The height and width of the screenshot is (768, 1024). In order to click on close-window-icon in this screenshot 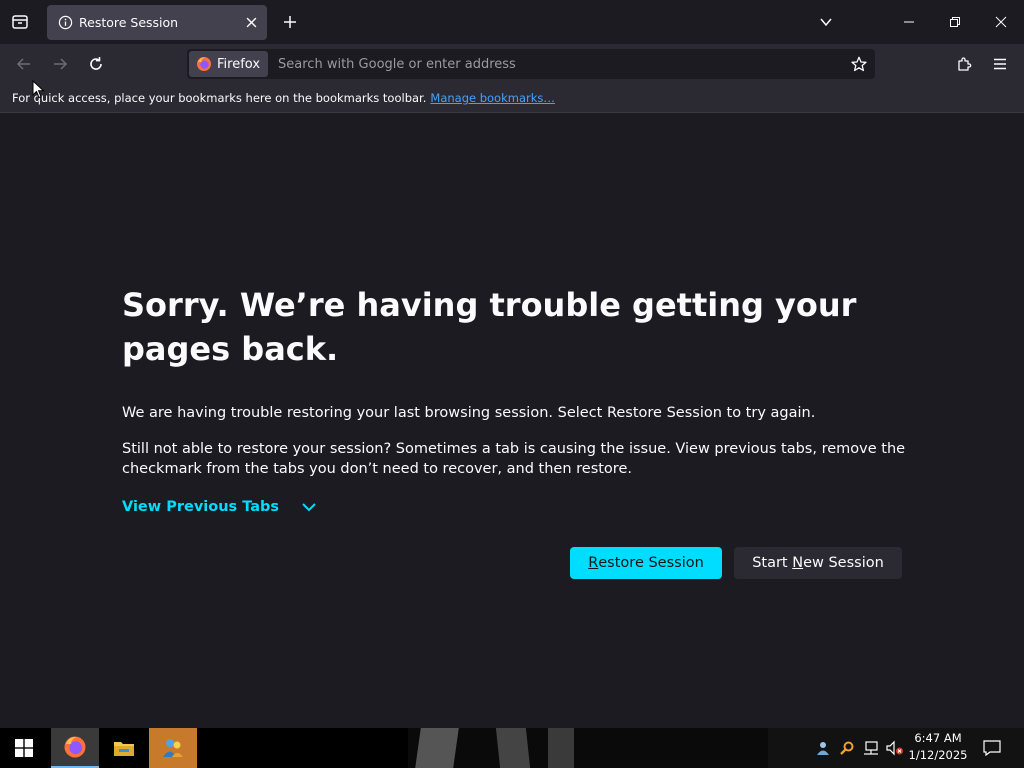, I will do `click(1001, 22)`.